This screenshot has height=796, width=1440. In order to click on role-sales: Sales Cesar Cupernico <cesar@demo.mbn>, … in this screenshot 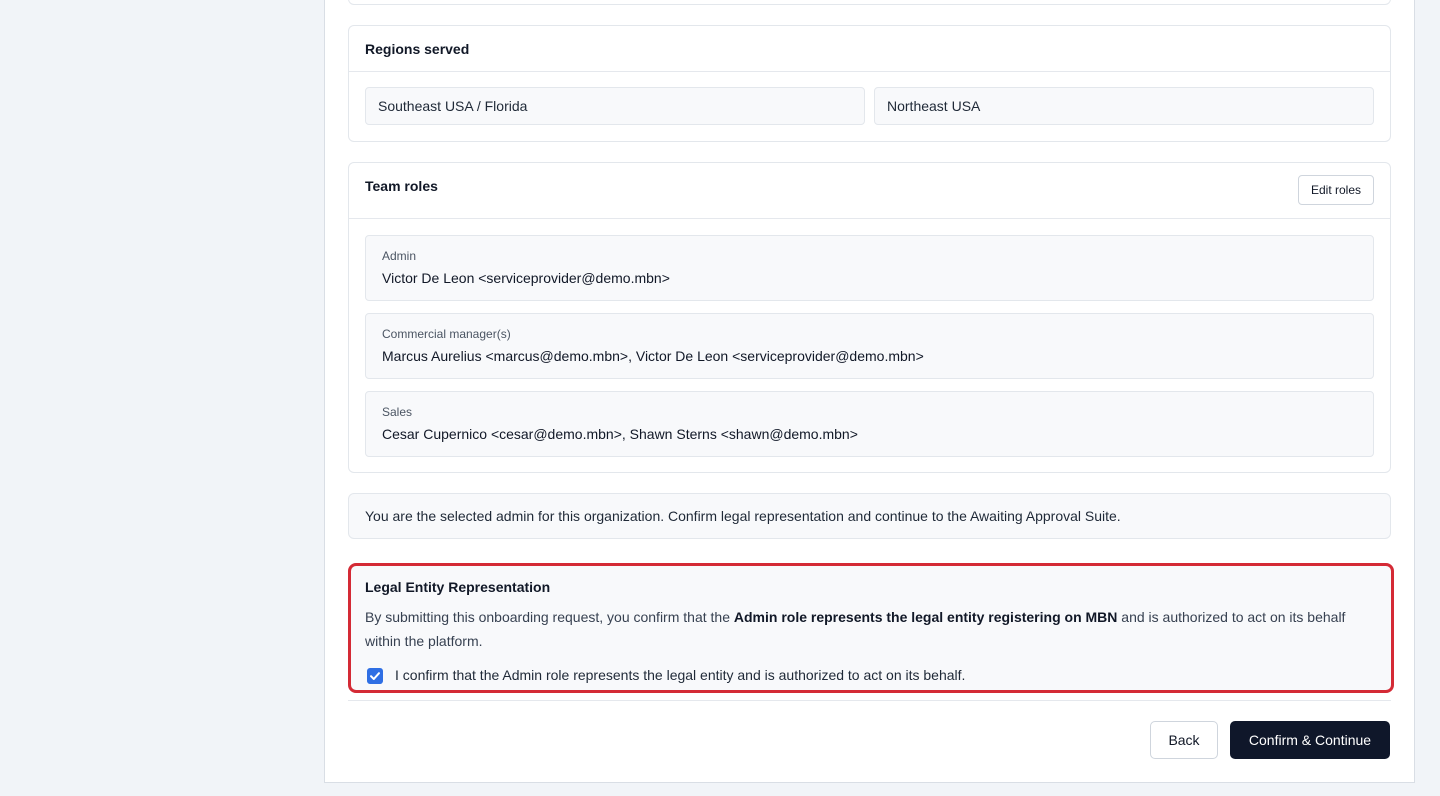, I will do `click(869, 424)`.